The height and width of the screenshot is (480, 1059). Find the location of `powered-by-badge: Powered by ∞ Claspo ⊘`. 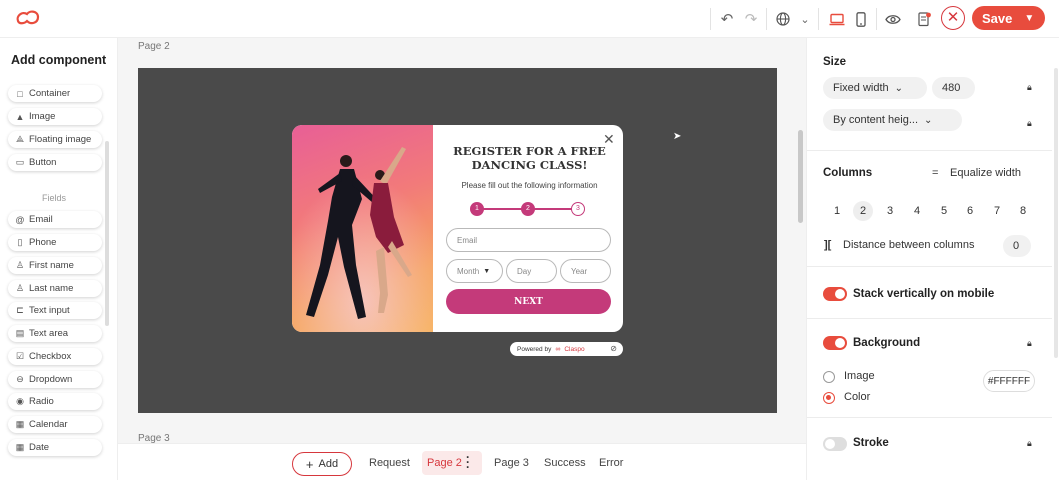

powered-by-badge: Powered by ∞ Claspo ⊘ is located at coordinates (566, 349).